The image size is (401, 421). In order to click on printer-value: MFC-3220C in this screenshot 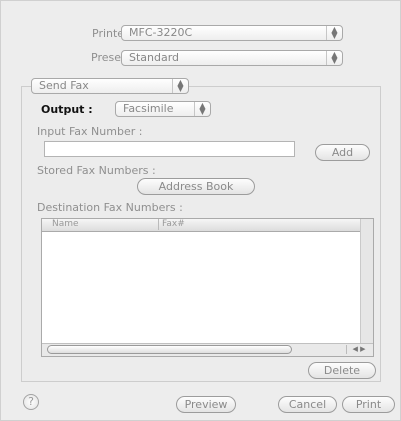, I will do `click(161, 32)`.